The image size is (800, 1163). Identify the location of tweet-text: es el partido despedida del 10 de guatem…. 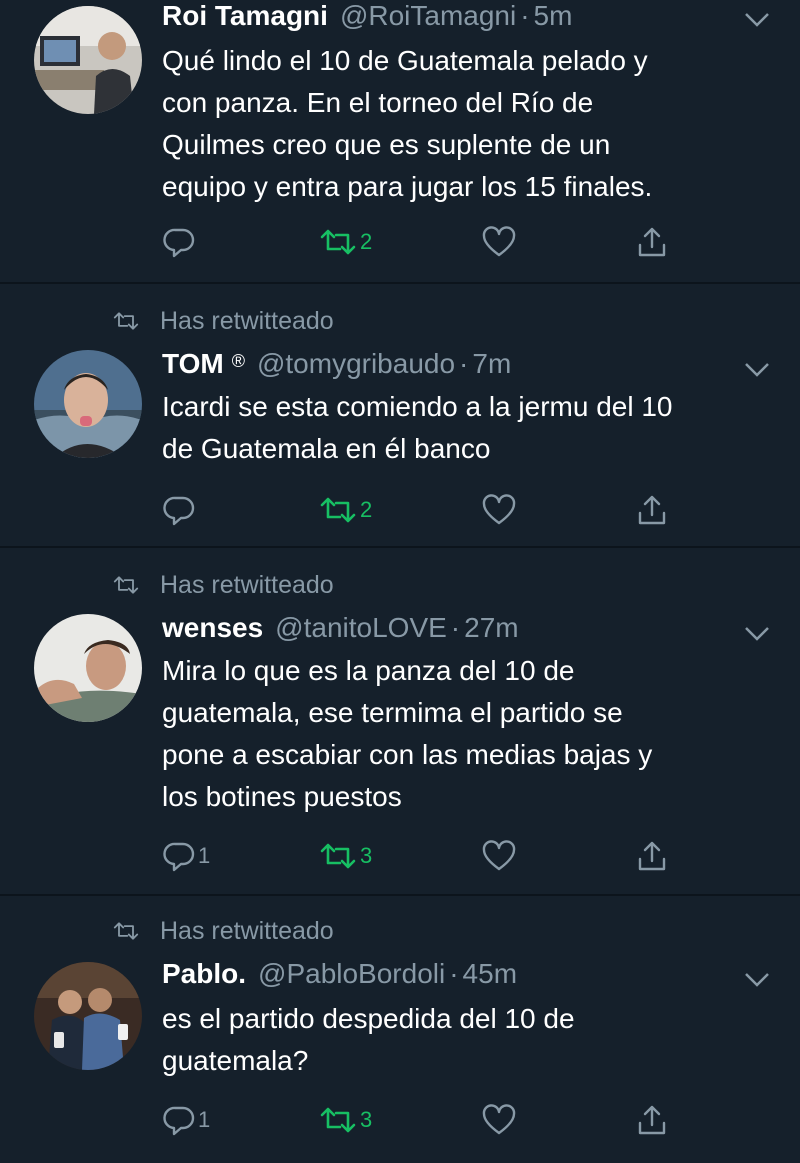
(368, 1039).